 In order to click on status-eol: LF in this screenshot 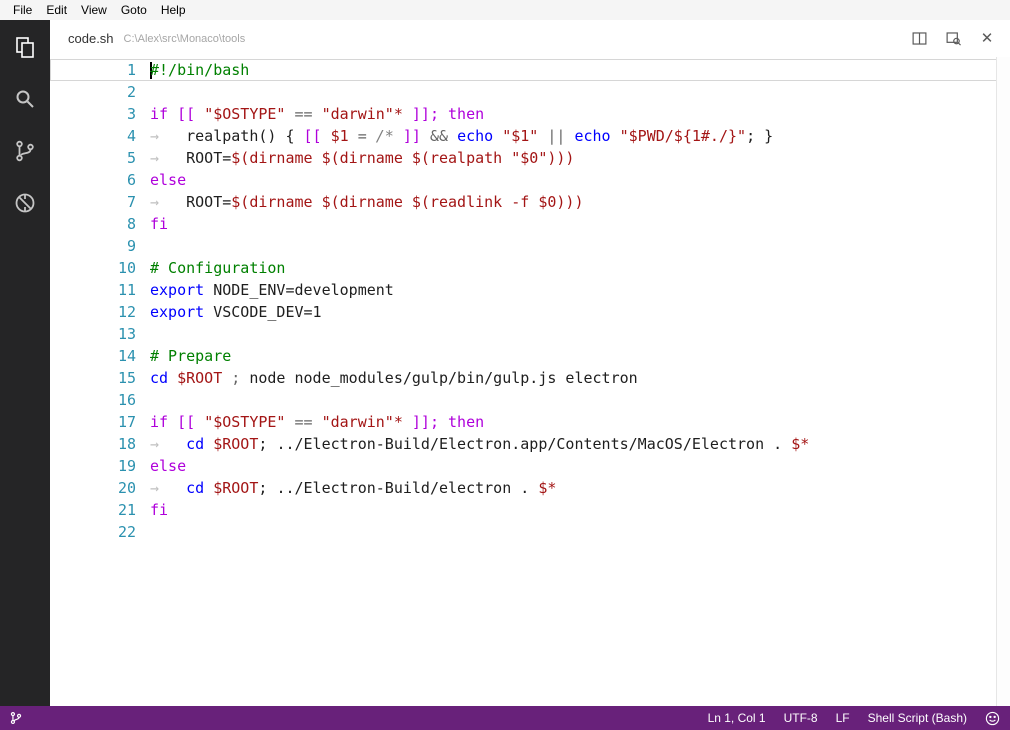, I will do `click(843, 718)`.